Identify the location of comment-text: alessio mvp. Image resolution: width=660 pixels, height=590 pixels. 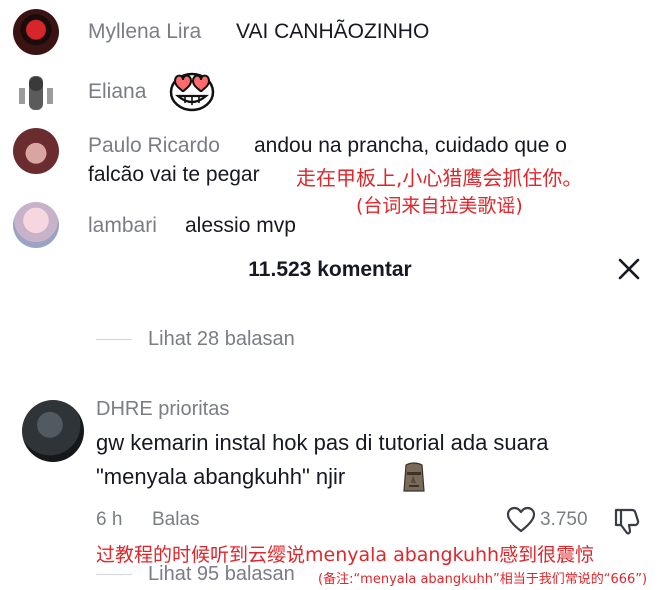
(240, 225).